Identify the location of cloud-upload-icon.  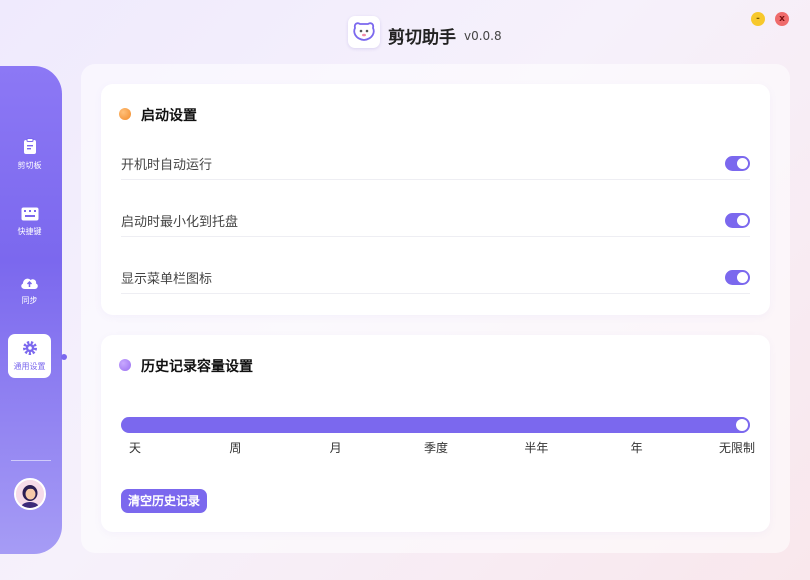
(29, 283).